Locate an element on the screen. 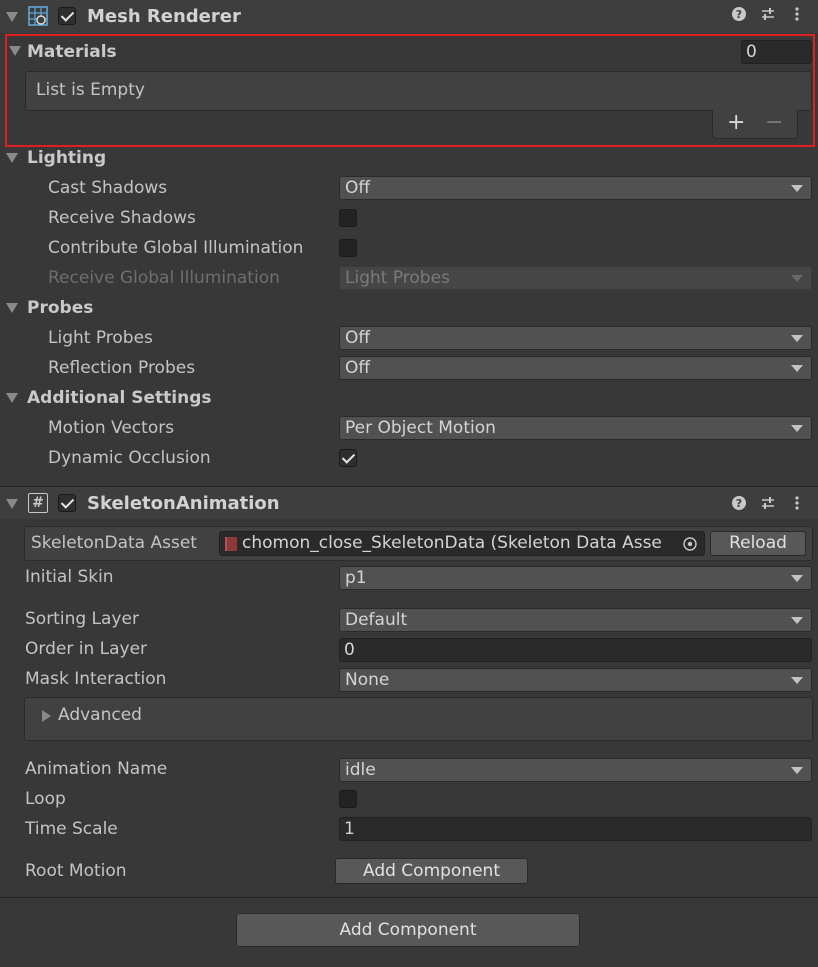 The image size is (818, 967). materials-count-value: 0 is located at coordinates (751, 52).